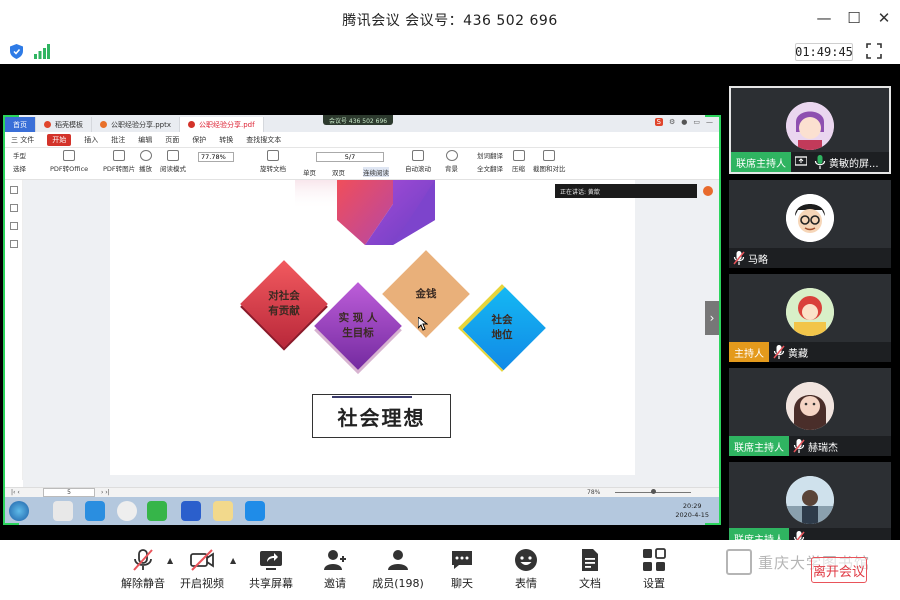 This screenshot has width=900, height=600. What do you see at coordinates (69, 161) in the screenshot?
I see `pdf-to-office-button: PDF转Office` at bounding box center [69, 161].